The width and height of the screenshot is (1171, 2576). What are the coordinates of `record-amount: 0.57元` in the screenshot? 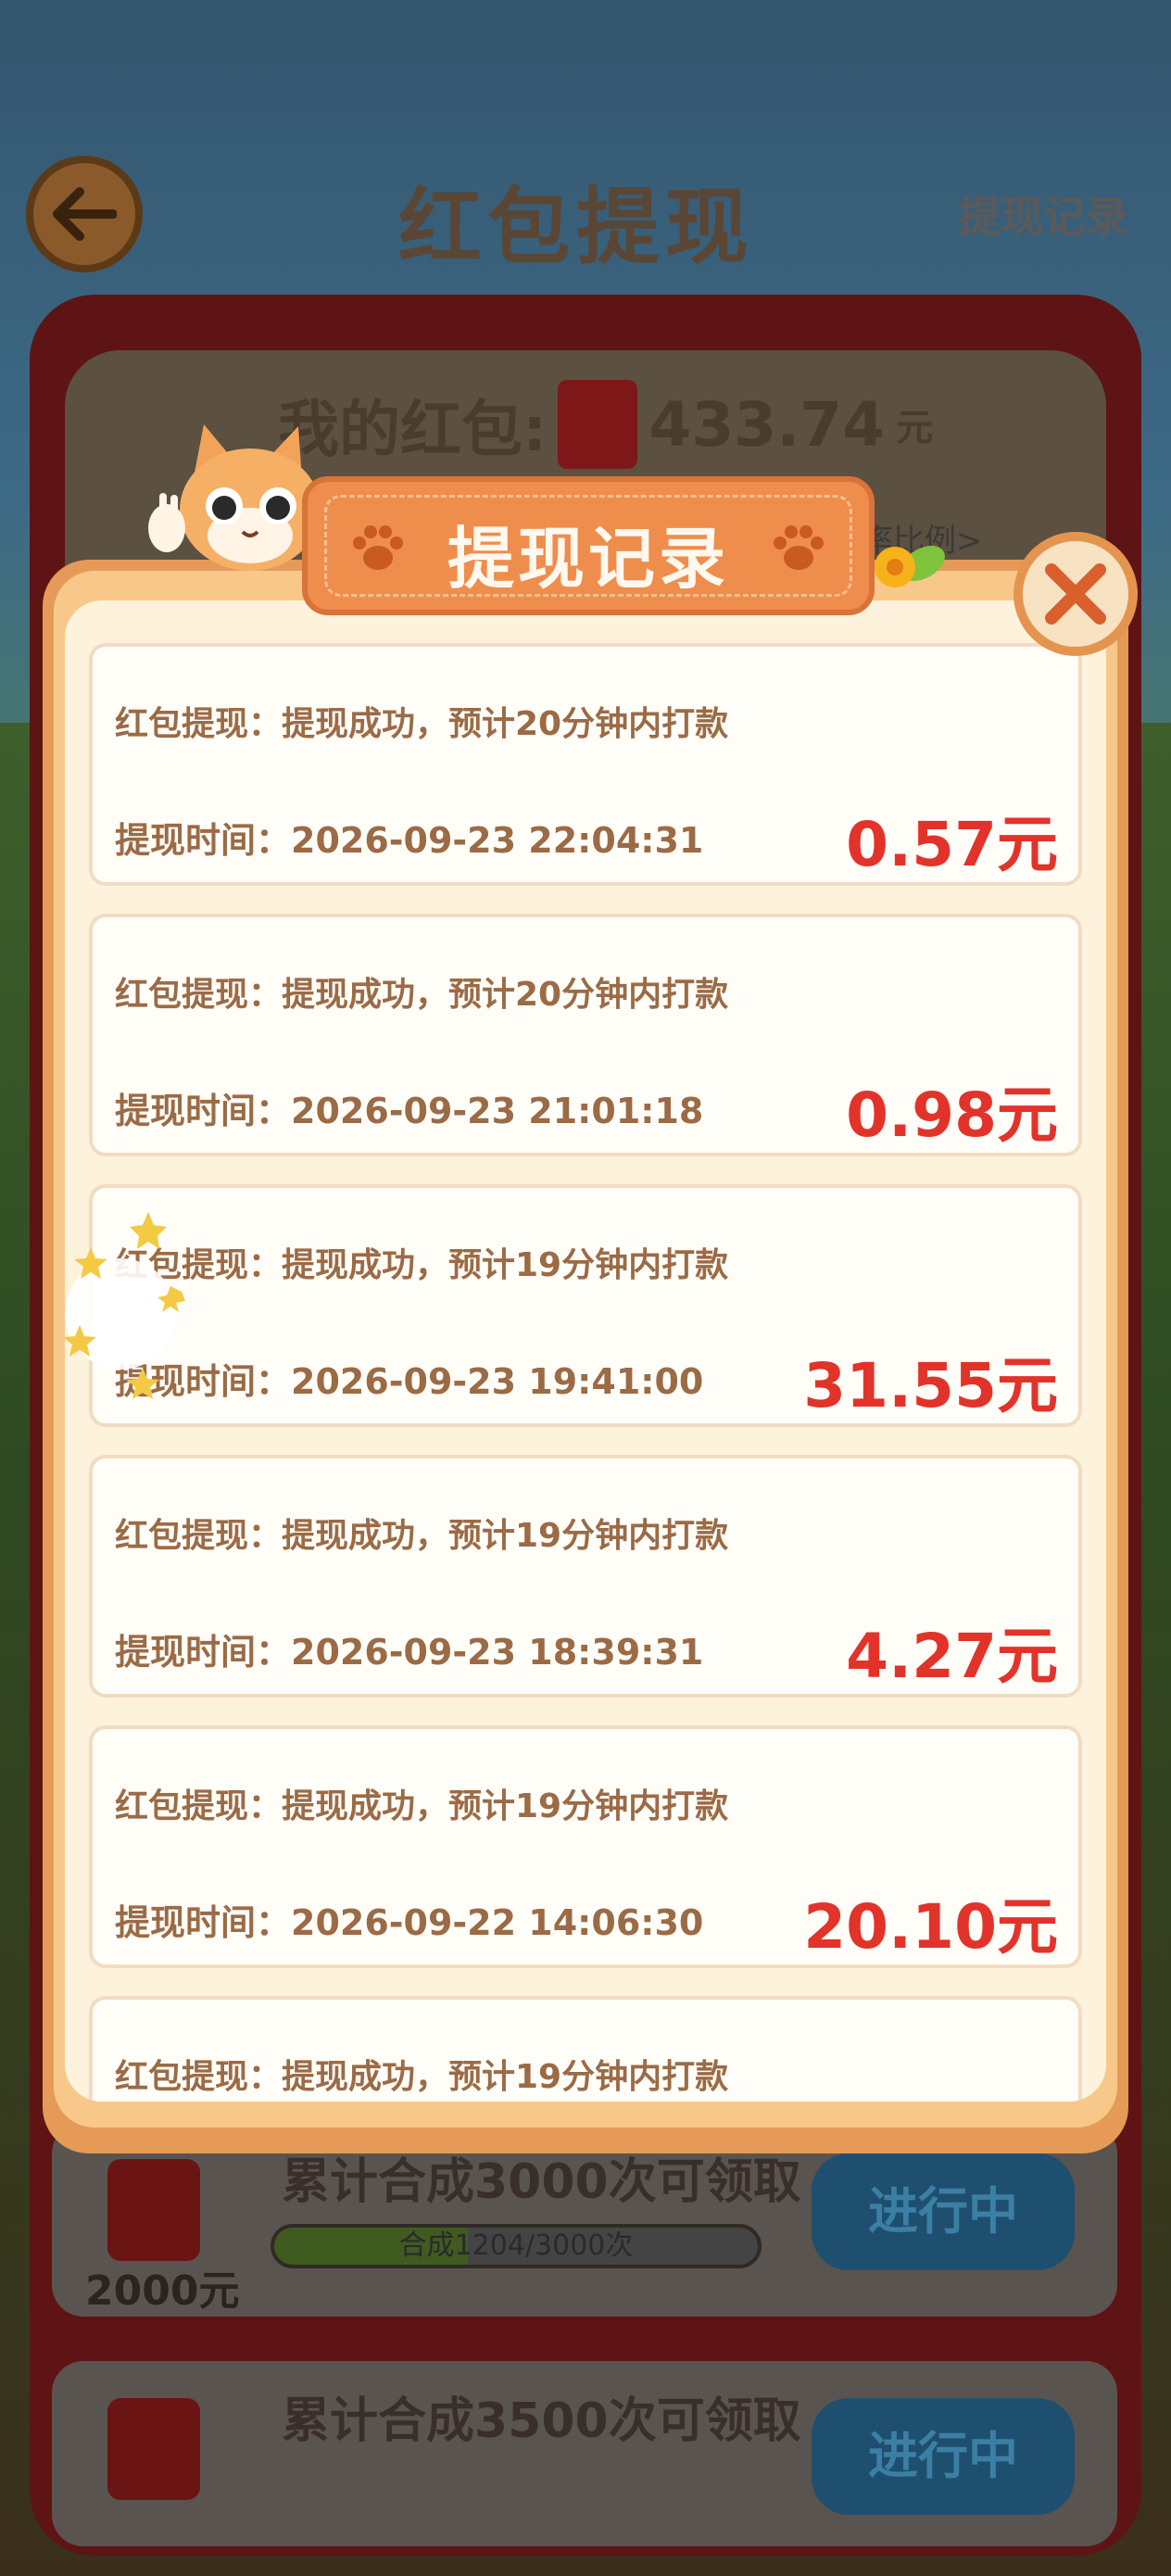 It's located at (952, 845).